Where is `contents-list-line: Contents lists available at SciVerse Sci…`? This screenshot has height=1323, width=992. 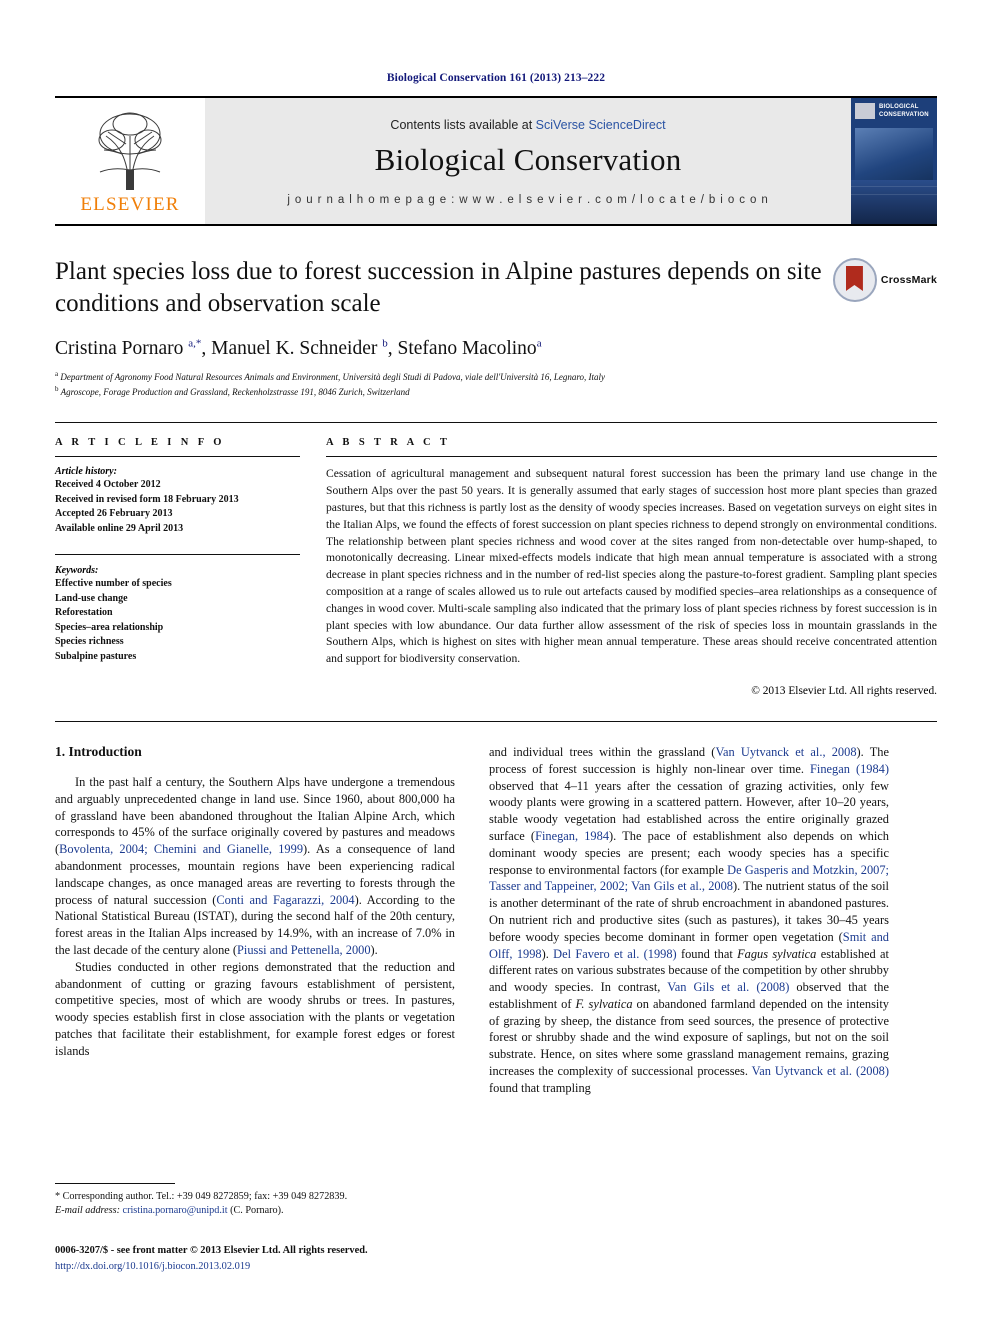
contents-list-line: Contents lists available at SciVerse Sci… is located at coordinates (527, 125).